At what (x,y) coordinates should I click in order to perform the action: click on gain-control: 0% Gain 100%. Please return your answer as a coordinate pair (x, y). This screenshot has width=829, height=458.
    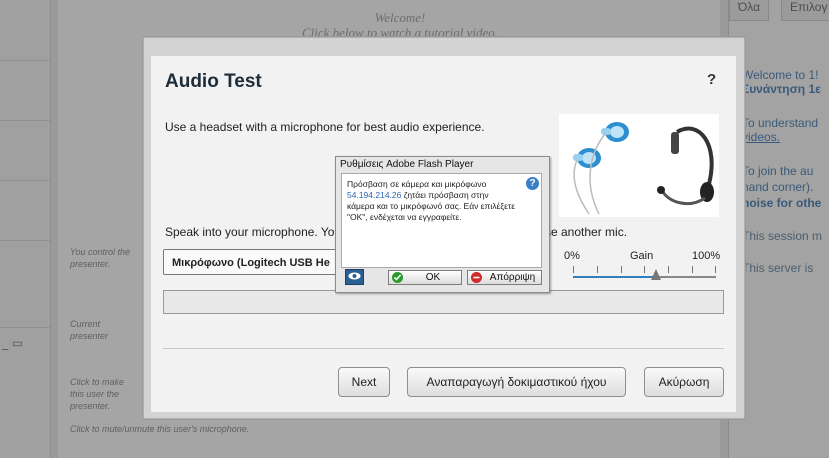
    Looking at the image, I should click on (642, 267).